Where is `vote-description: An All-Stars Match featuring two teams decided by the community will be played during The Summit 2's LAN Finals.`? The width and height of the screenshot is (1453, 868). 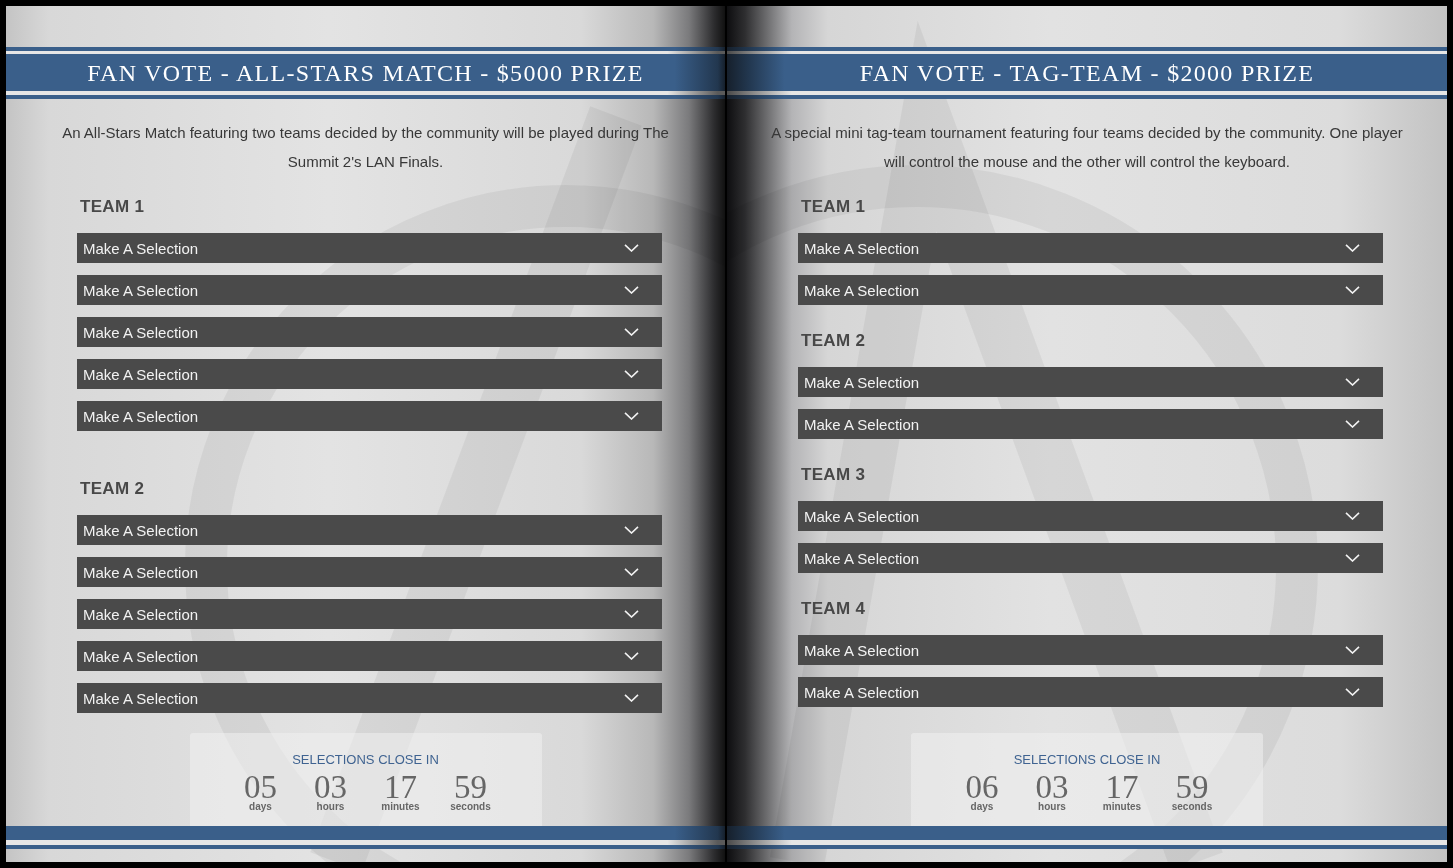
vote-description: An All-Stars Match featuring two teams decided by the community will be played during The Summit 2's LAN Finals. is located at coordinates (365, 147).